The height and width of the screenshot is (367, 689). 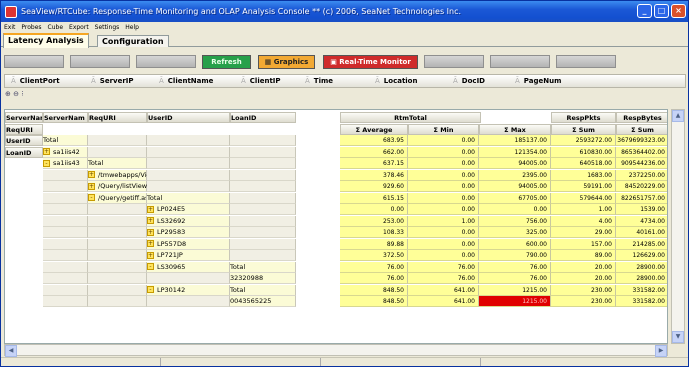 What do you see at coordinates (583, 255) in the screenshot?
I see `value-cell: 89.00` at bounding box center [583, 255].